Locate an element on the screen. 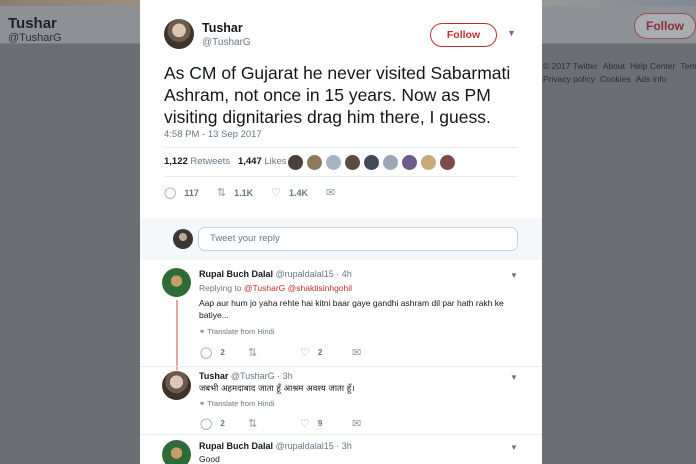 The height and width of the screenshot is (464, 696). background-profile-handle: @TusharG is located at coordinates (35, 38).